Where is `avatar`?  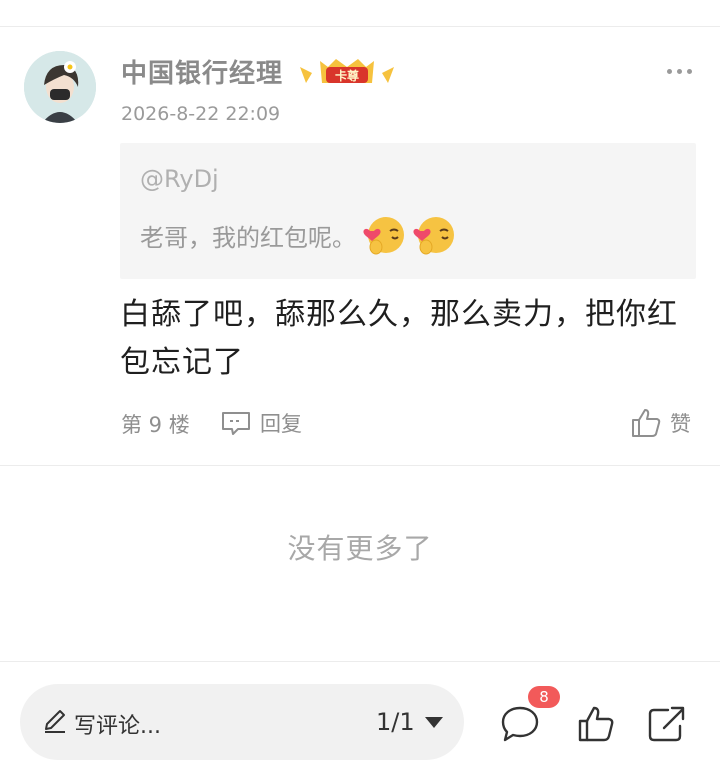
avatar is located at coordinates (60, 87).